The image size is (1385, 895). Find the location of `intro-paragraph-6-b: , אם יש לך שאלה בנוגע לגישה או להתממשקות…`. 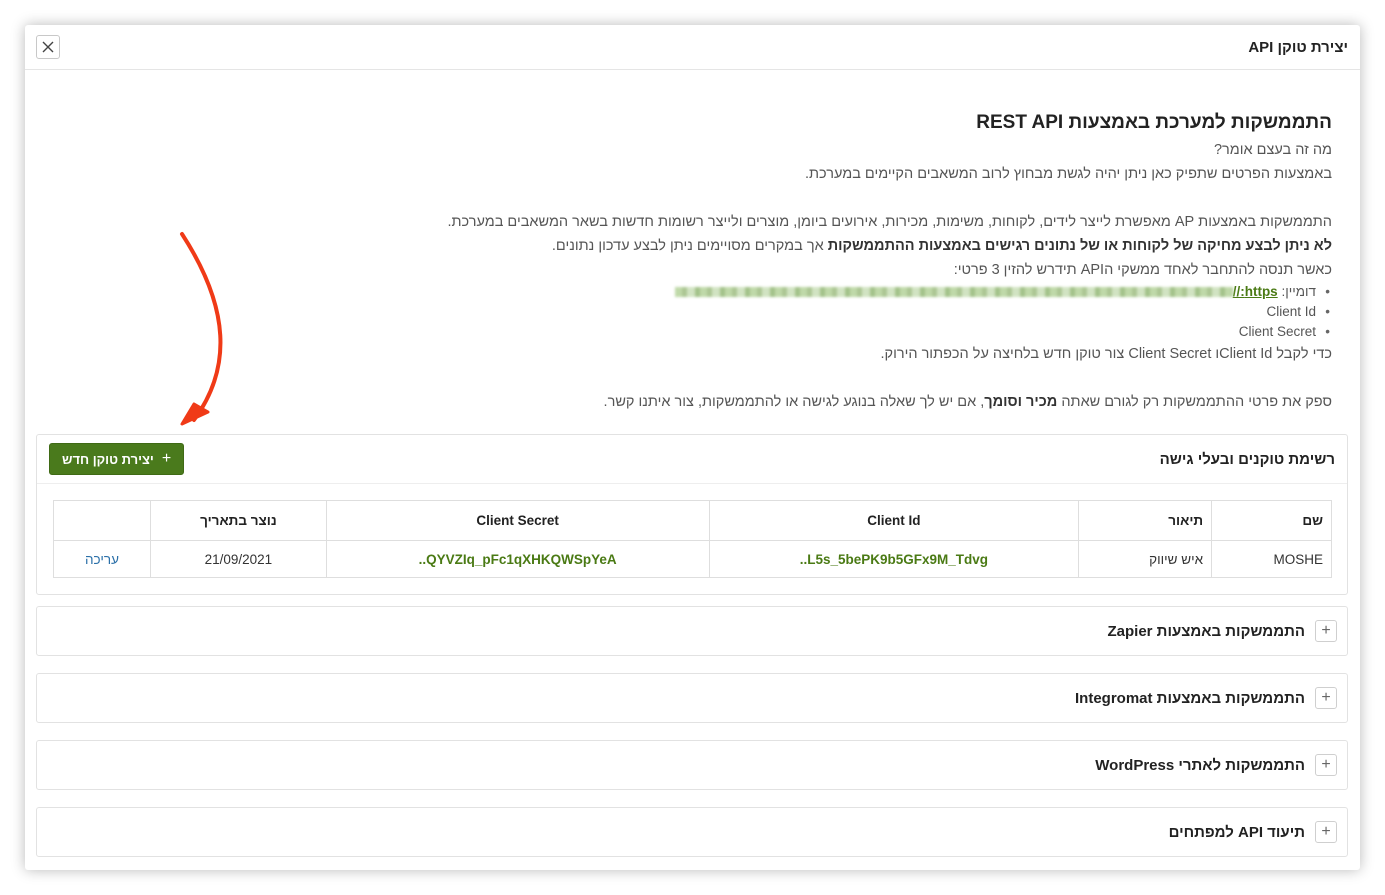

intro-paragraph-6-b: , אם יש לך שאלה בנוגע לגישה או להתממשקות… is located at coordinates (794, 402).